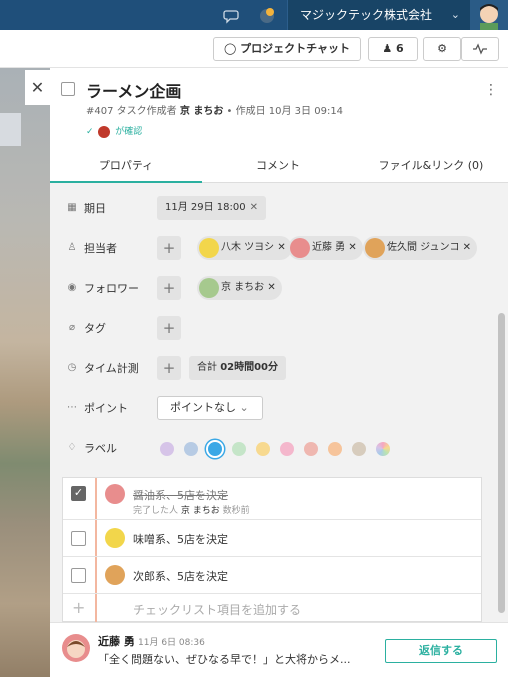  What do you see at coordinates (270, 208) in the screenshot?
I see `due-date-row: ▦ 期日 11月 29日 18:00 ✕` at bounding box center [270, 208].